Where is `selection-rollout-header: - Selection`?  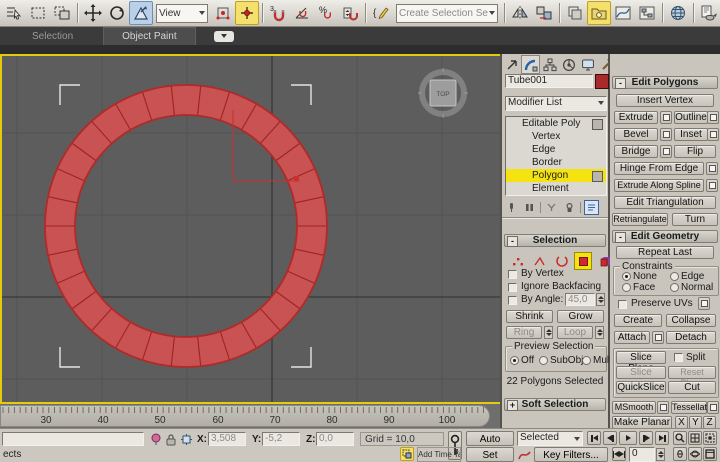
selection-rollout-header: - Selection is located at coordinates (555, 240).